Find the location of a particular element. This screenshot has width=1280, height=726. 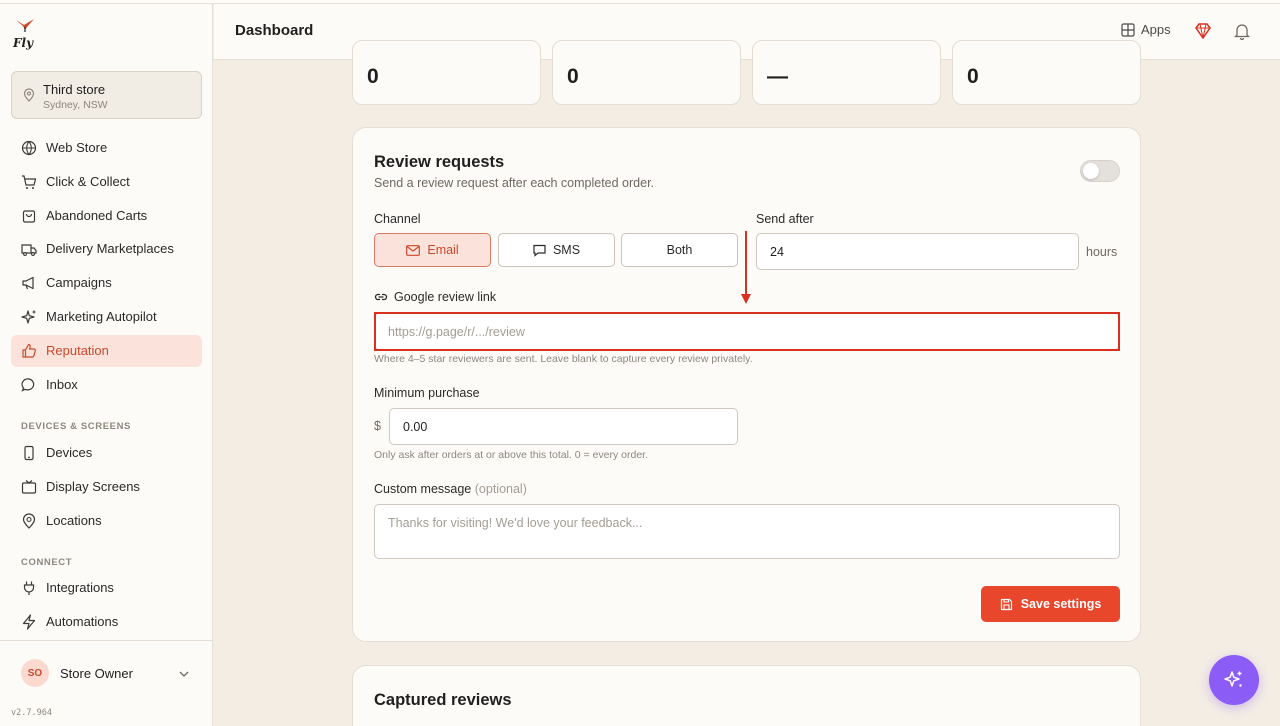

sidebar-item-click-collect: Click & Collect is located at coordinates (106, 182).